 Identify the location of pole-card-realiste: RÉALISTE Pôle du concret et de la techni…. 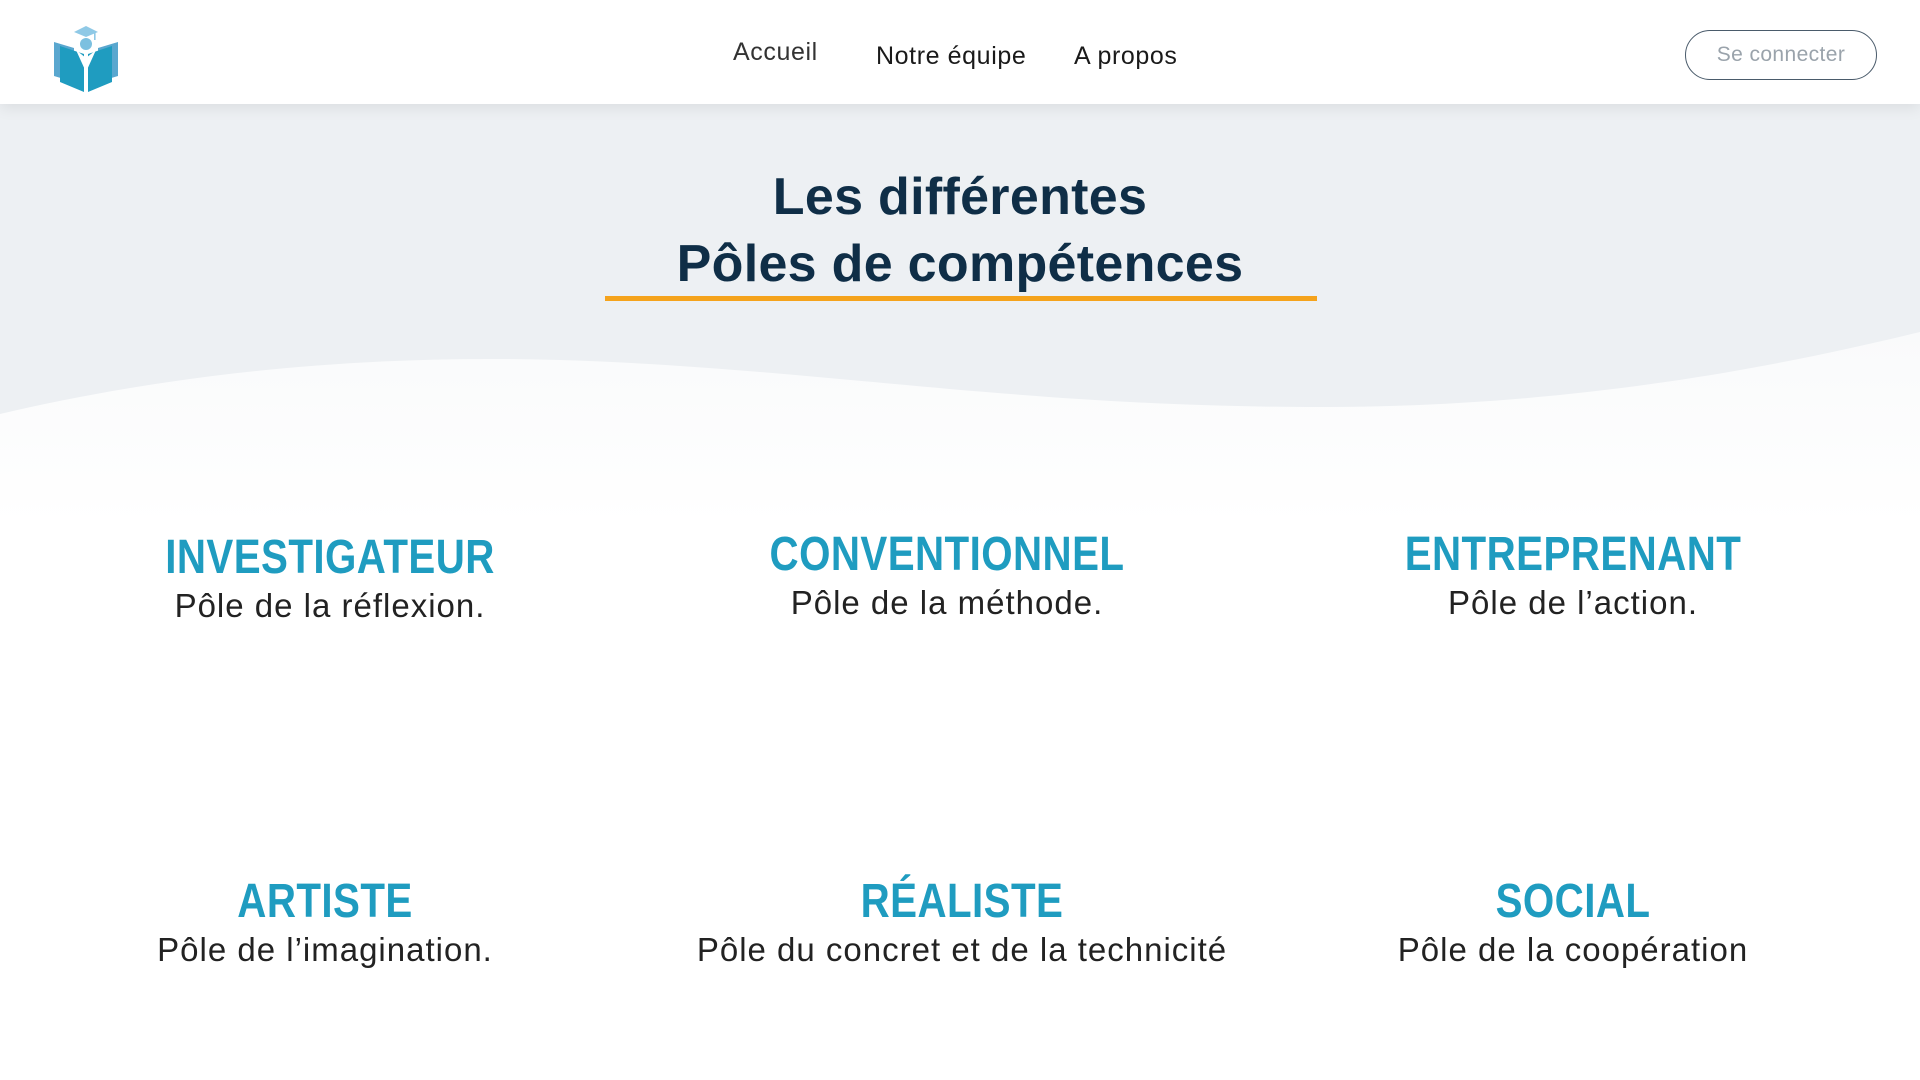
(962, 922).